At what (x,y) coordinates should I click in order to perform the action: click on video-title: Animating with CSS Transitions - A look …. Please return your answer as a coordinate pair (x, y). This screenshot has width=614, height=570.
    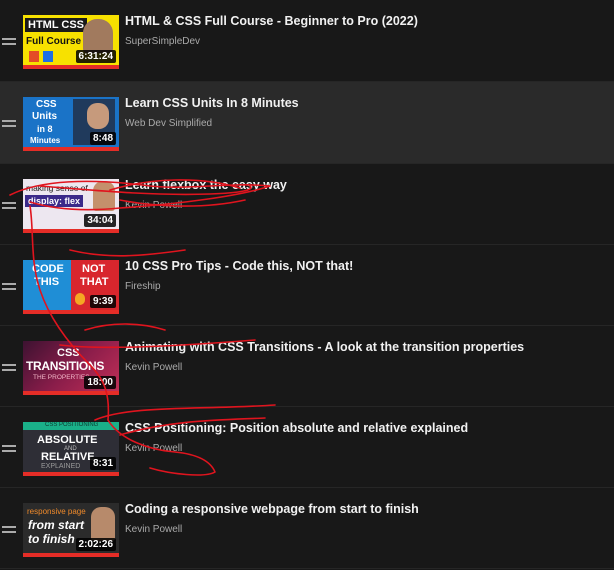
    Looking at the image, I should click on (324, 347).